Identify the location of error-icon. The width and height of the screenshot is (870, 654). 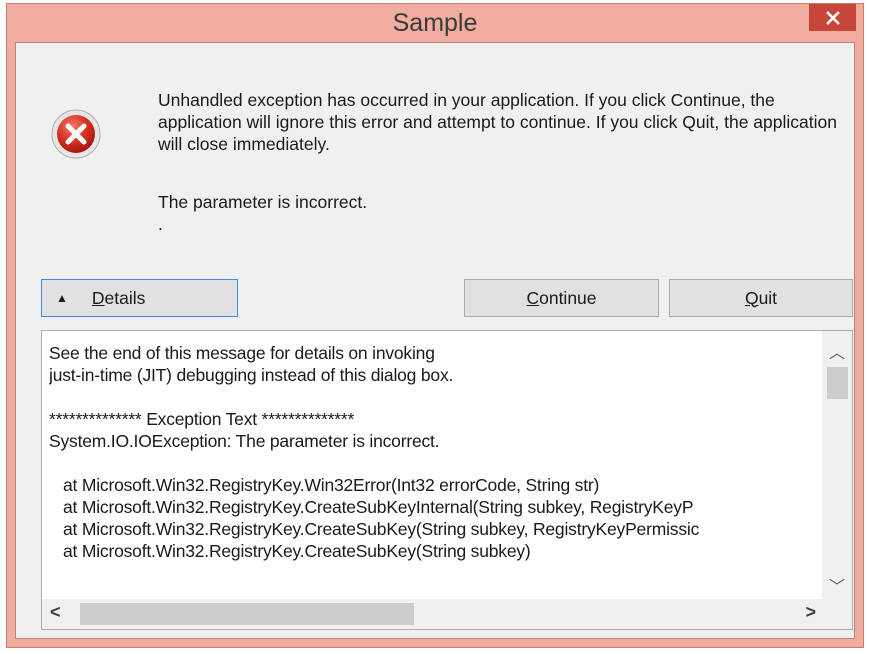
(76, 134).